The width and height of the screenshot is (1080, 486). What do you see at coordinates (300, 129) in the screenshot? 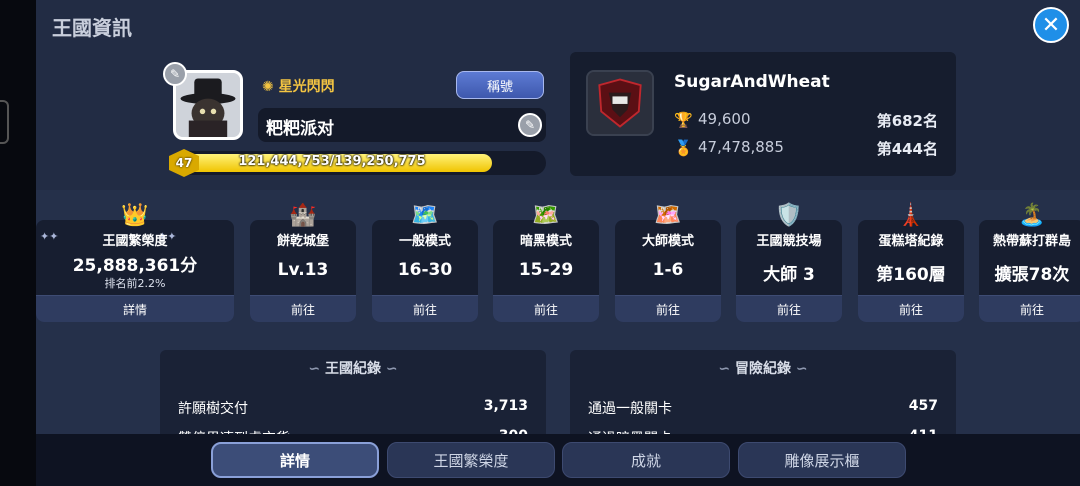
I see `kingdom-name: 粑粑派对` at bounding box center [300, 129].